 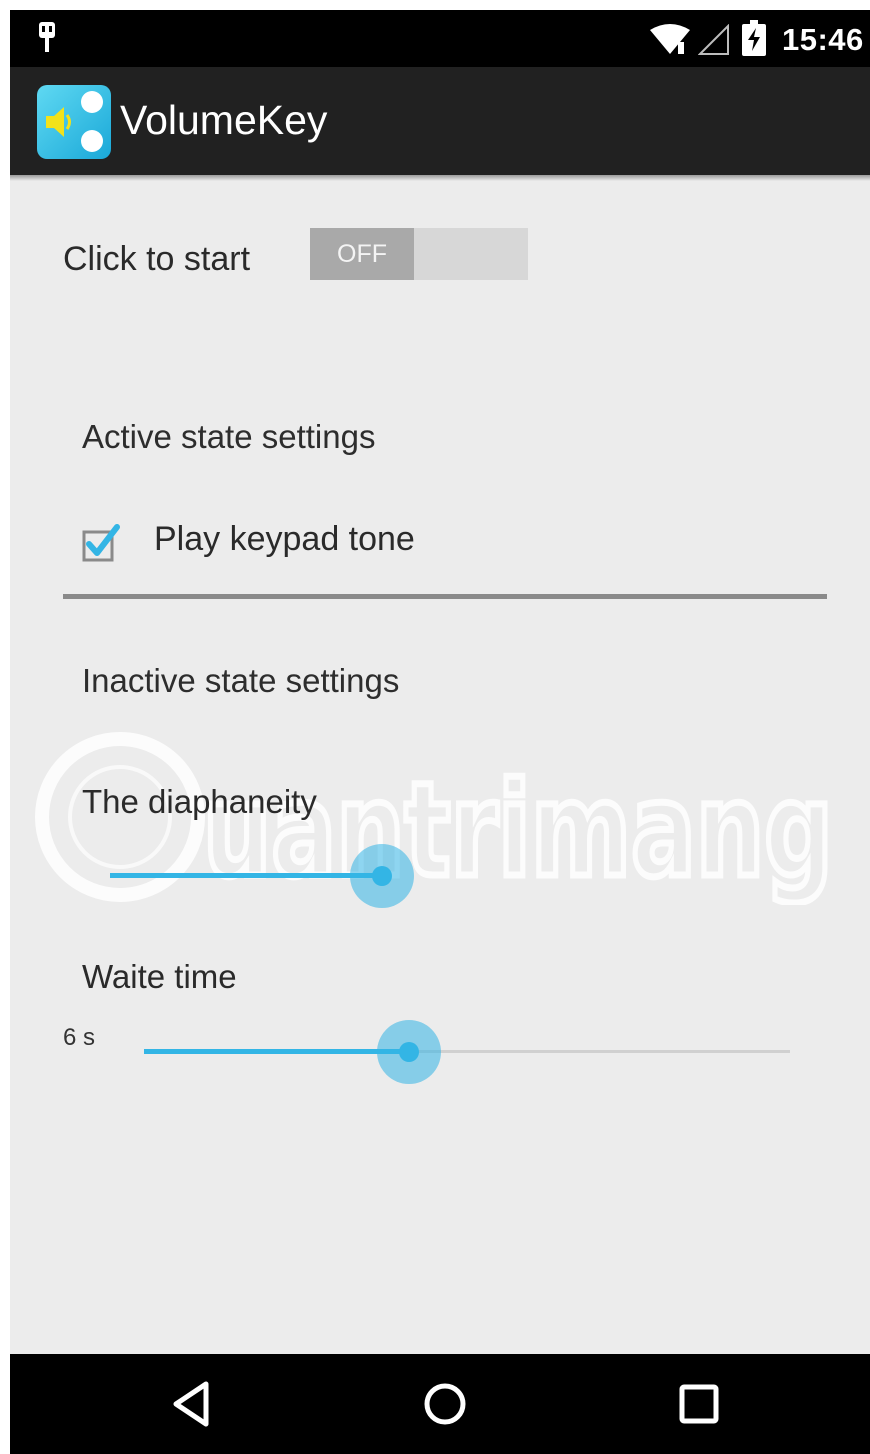 I want to click on wifi-icon, so click(x=670, y=39).